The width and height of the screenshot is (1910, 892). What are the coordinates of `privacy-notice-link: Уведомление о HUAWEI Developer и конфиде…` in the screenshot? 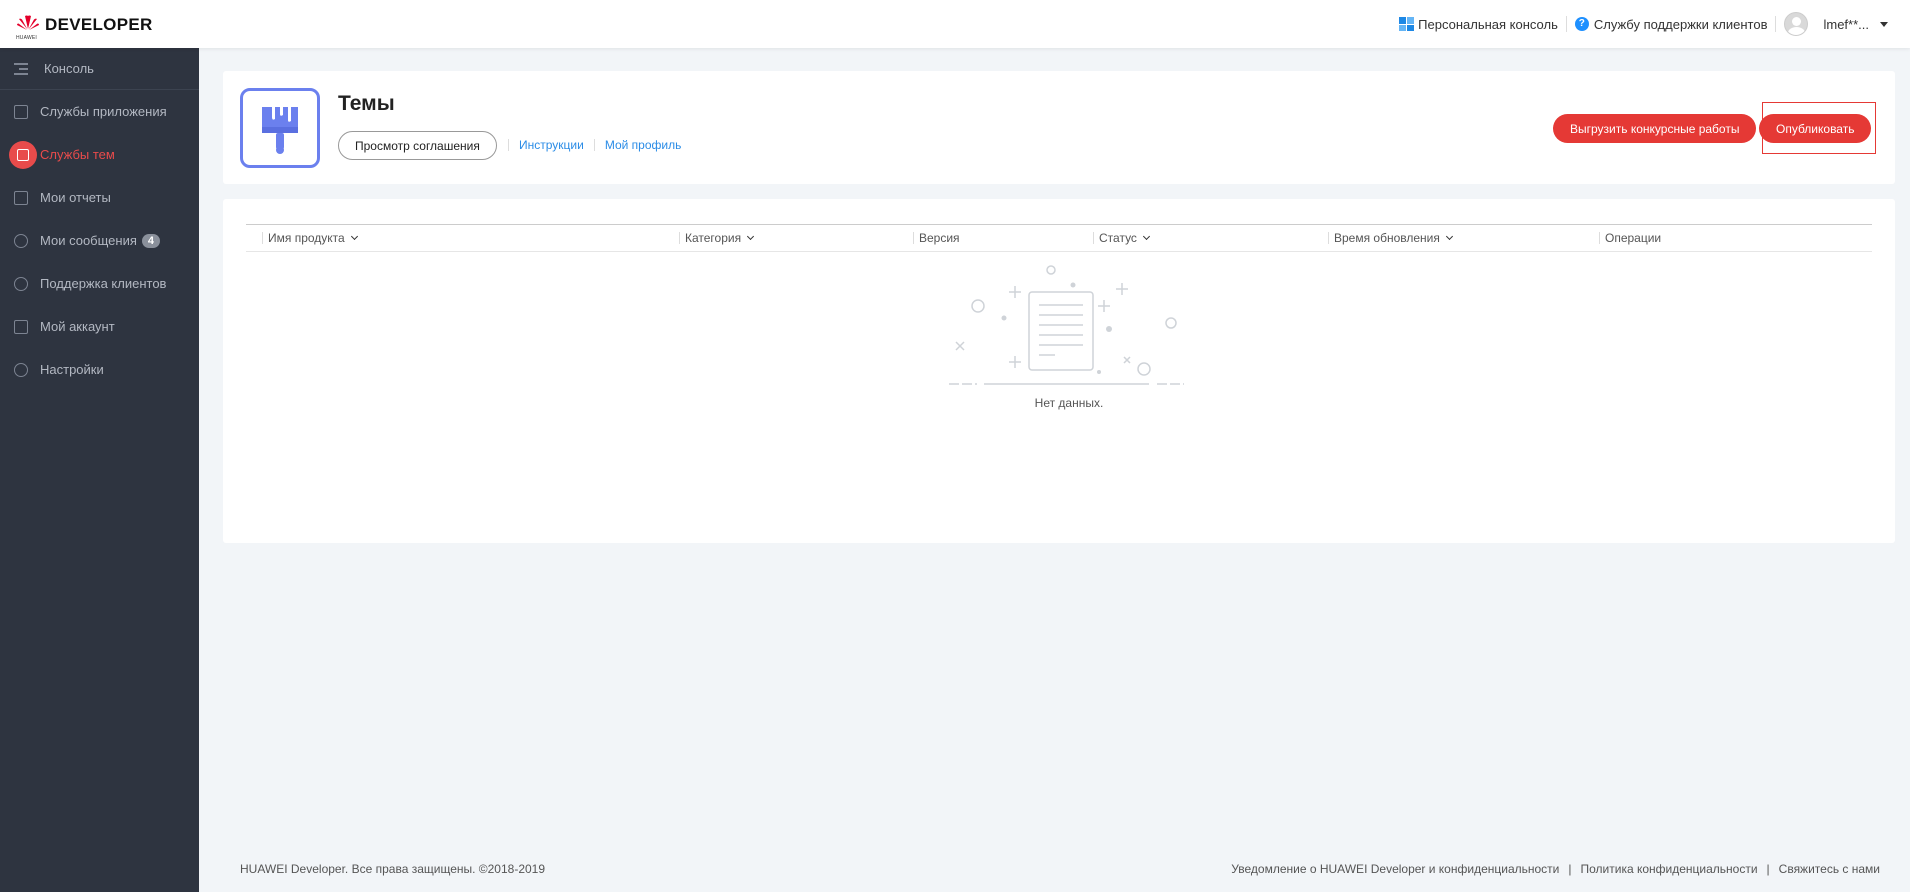 It's located at (1395, 869).